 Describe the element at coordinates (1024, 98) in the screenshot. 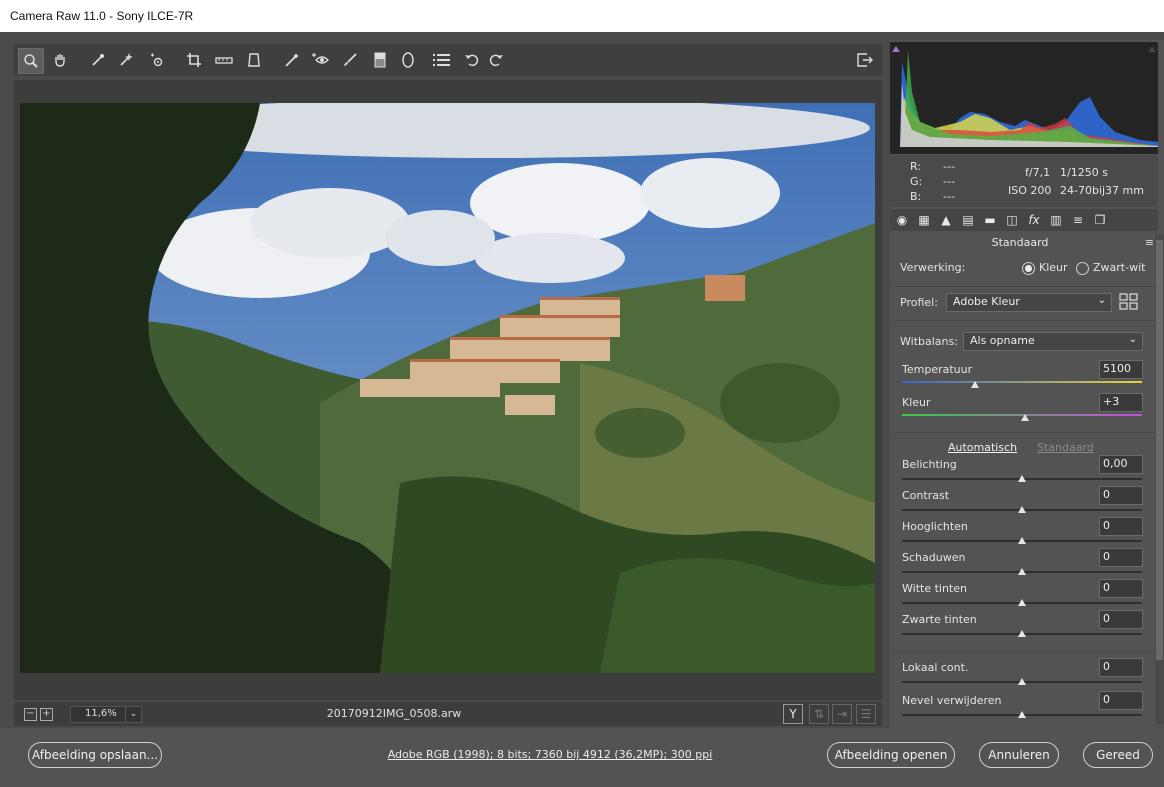

I see `histogram` at that location.